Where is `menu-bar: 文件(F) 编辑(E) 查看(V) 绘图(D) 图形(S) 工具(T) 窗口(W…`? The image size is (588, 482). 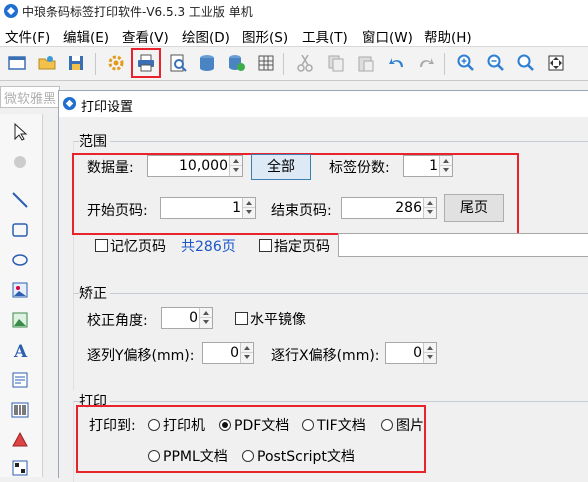
menu-bar: 文件(F) 编辑(E) 查看(V) 绘图(D) 图形(S) 工具(T) 窗口(W… is located at coordinates (294, 34).